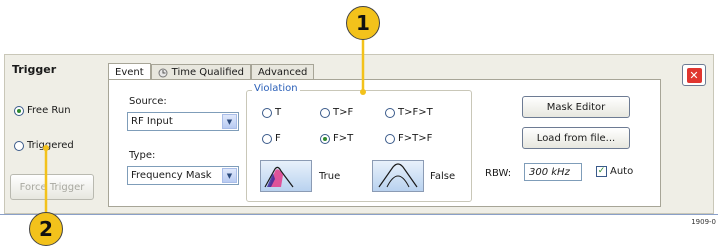 Image resolution: width=718 pixels, height=251 pixels. What do you see at coordinates (46, 229) in the screenshot?
I see `callout-2: 2` at bounding box center [46, 229].